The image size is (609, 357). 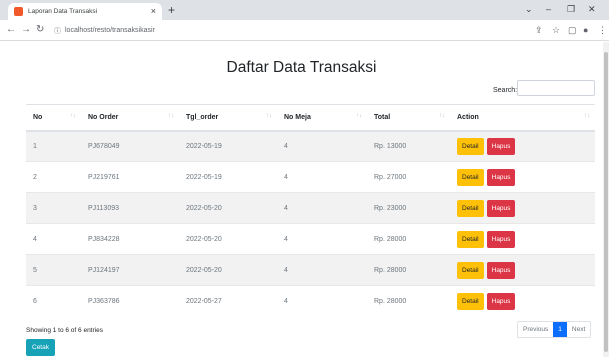 I want to click on cell-total: Rp. 13000, so click(x=408, y=146).